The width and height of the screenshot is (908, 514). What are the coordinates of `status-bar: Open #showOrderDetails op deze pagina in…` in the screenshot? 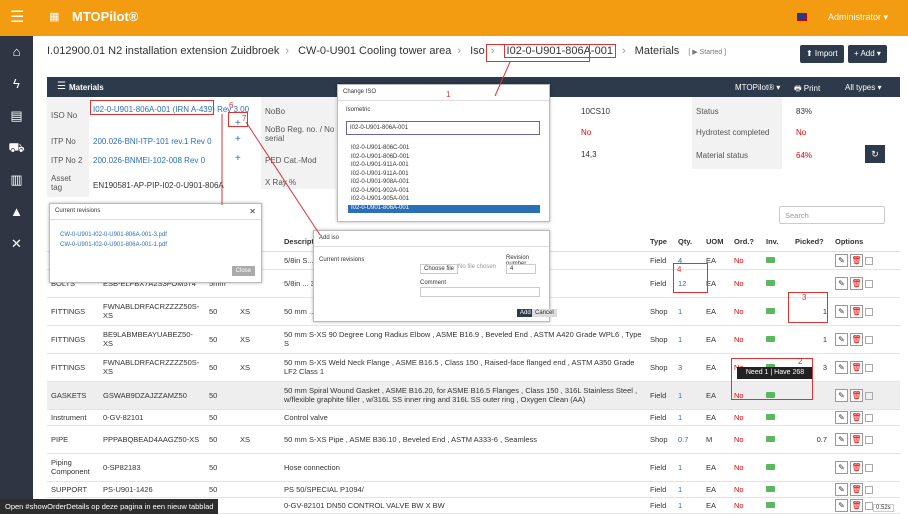 It's located at (109, 506).